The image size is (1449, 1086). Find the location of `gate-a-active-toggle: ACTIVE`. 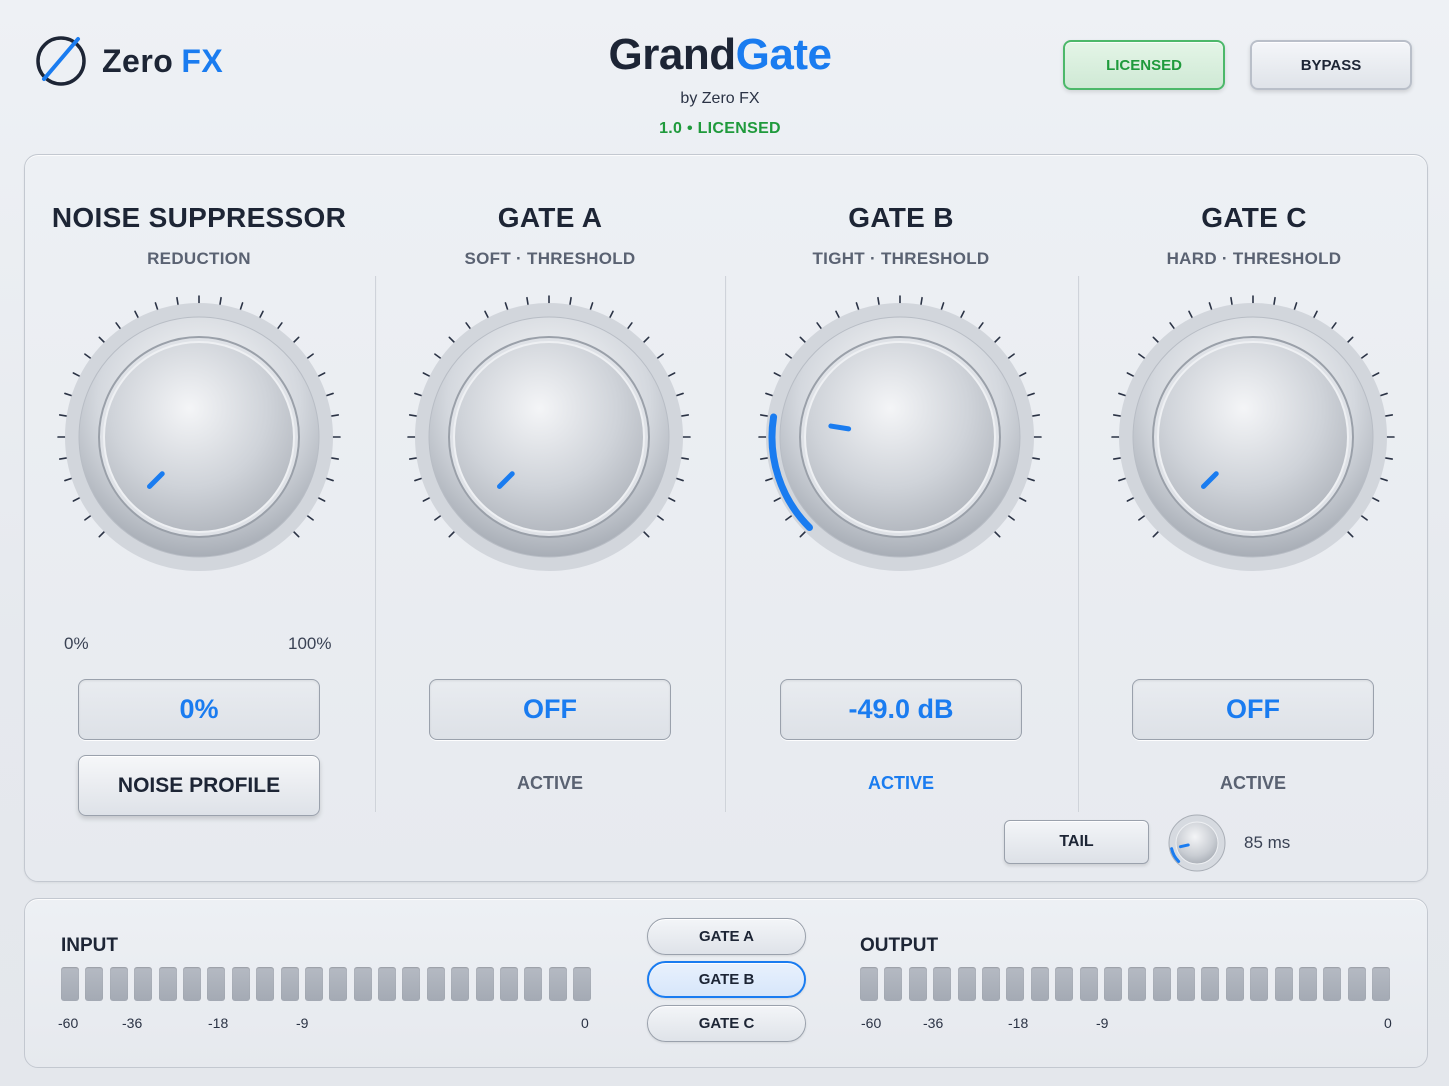

gate-a-active-toggle: ACTIVE is located at coordinates (550, 783).